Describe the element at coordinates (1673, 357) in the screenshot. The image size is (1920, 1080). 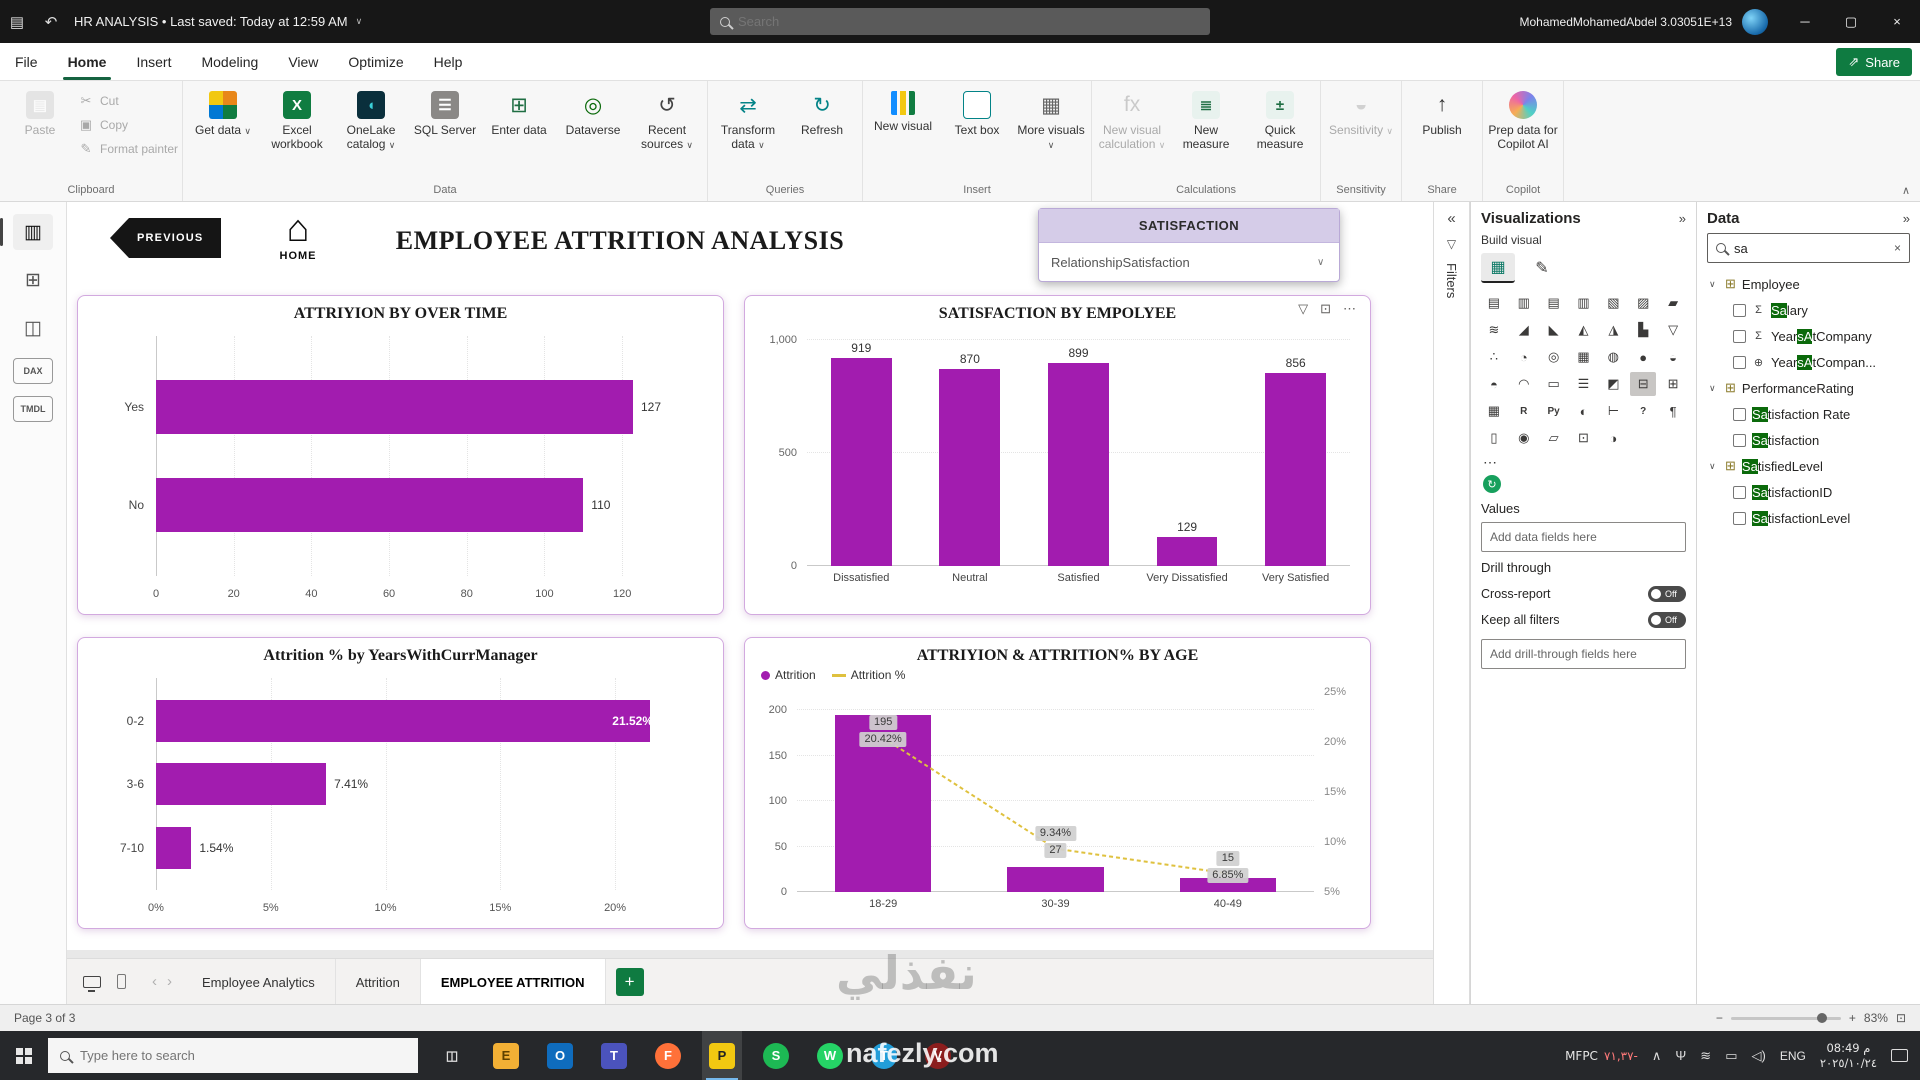
I see `shape-map-icon: ◒` at that location.